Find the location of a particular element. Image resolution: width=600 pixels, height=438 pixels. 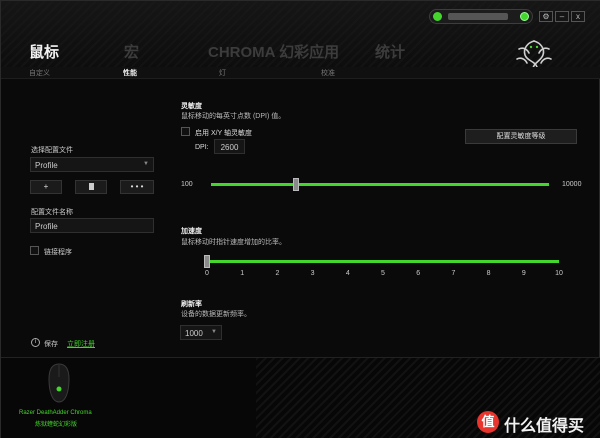

acceleration-desc: 鼠标移动时指针速度增加的比率。 is located at coordinates (233, 242).